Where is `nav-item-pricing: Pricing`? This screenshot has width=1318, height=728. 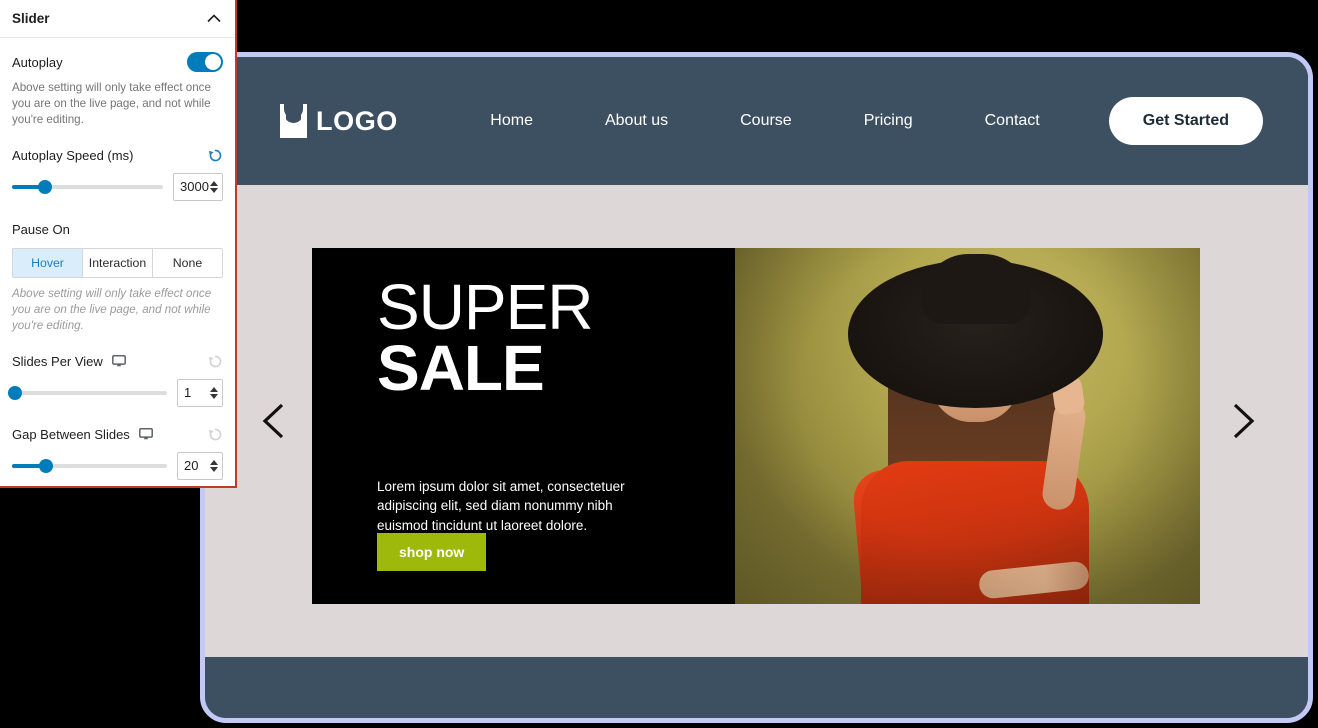
nav-item-pricing: Pricing is located at coordinates (888, 121).